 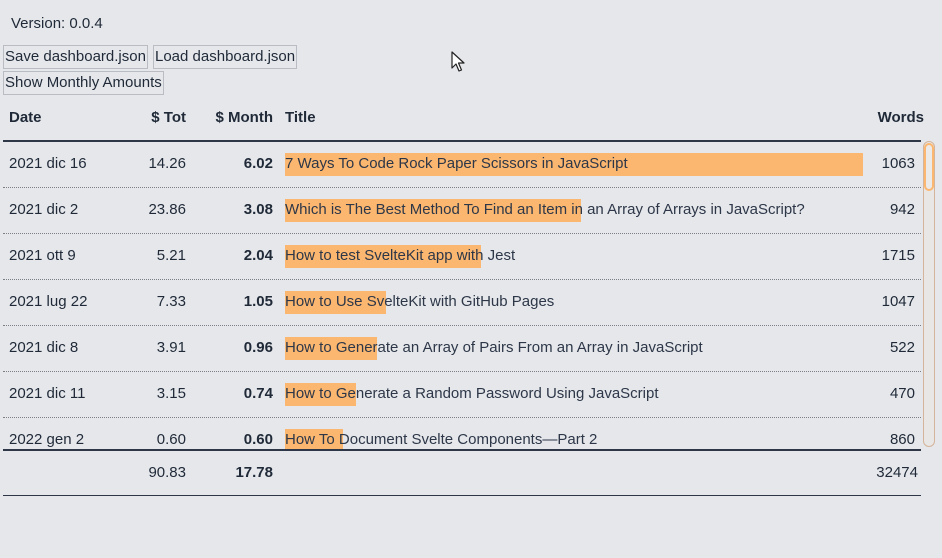 What do you see at coordinates (47, 393) in the screenshot?
I see `date-cell: 2021 dic 11` at bounding box center [47, 393].